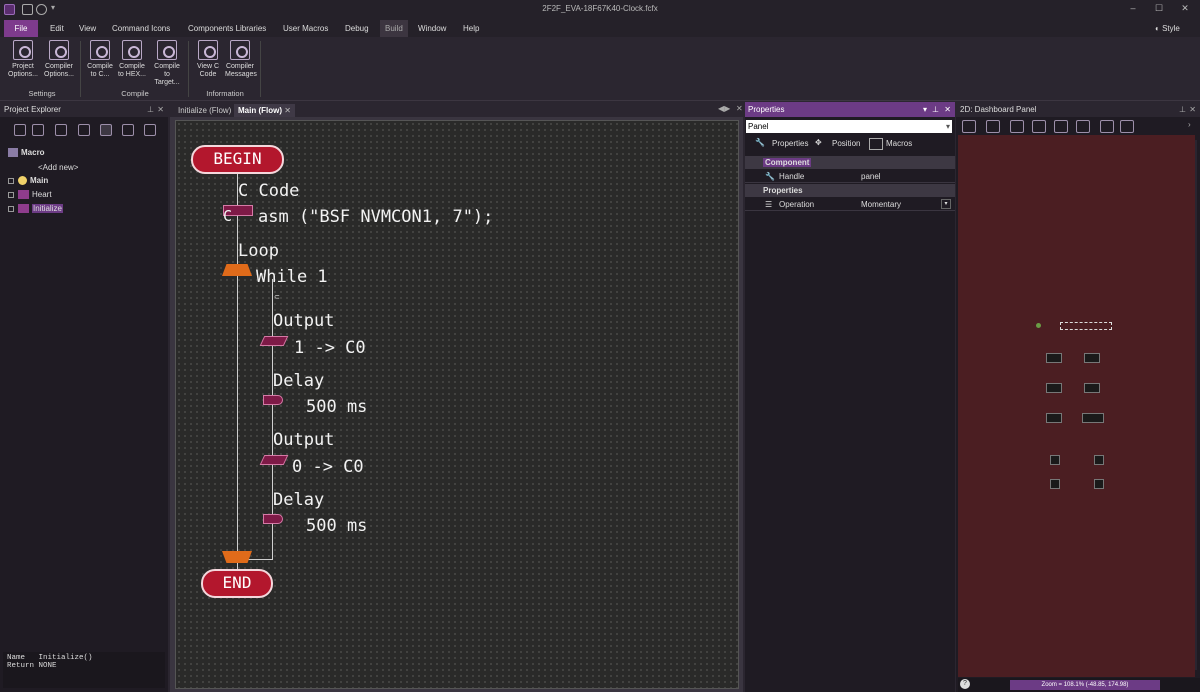 The image size is (1200, 692). Describe the element at coordinates (23, 209) in the screenshot. I see `macro-icon` at that location.